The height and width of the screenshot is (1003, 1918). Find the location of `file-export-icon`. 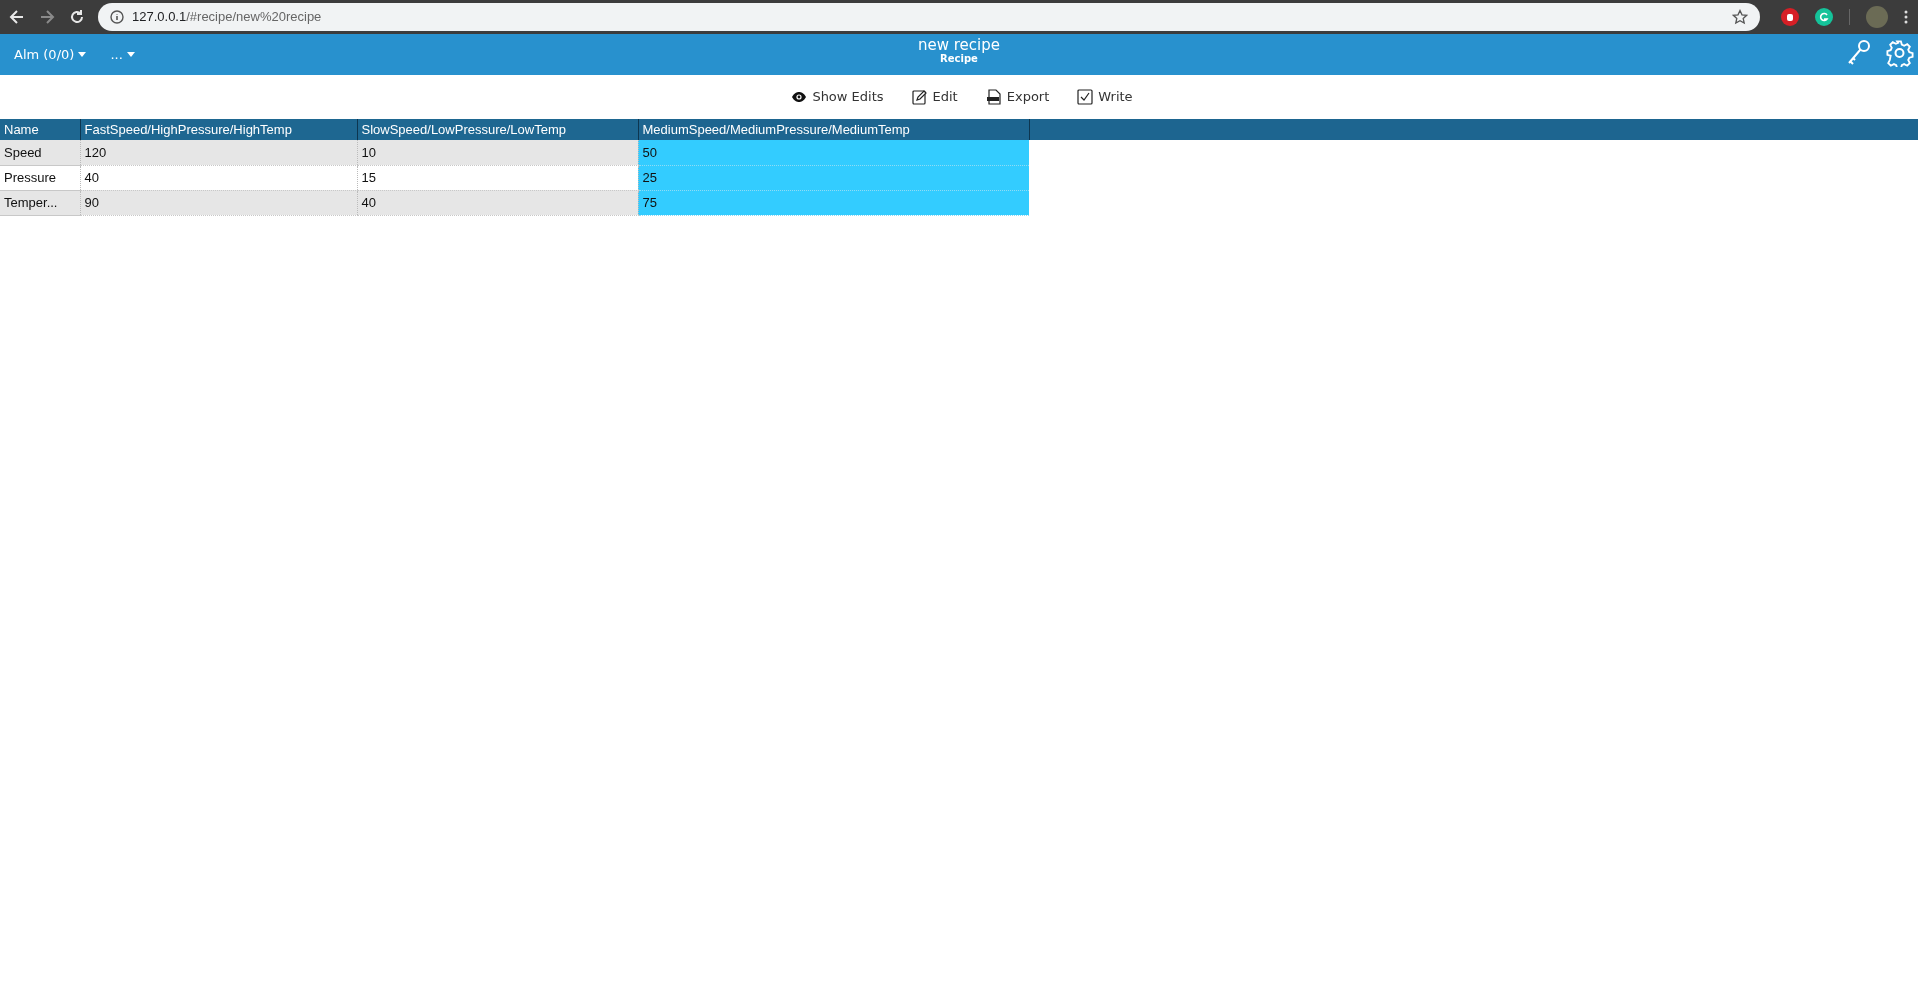

file-export-icon is located at coordinates (993, 97).